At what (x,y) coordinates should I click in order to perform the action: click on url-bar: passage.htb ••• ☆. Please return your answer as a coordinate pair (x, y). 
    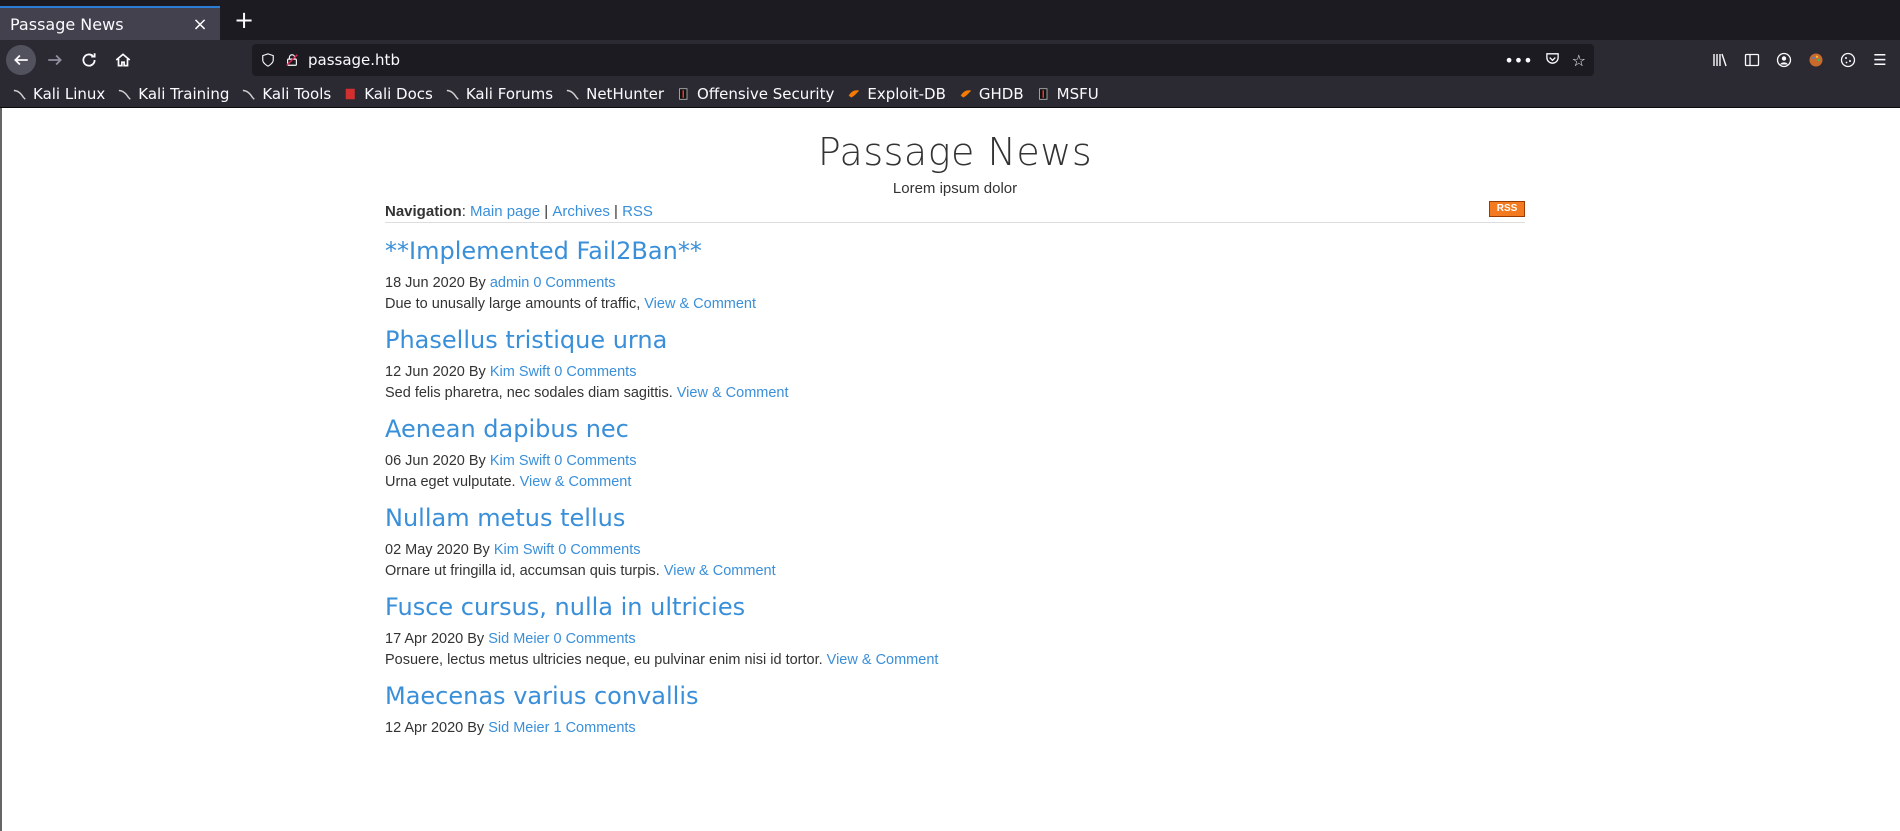
    Looking at the image, I should click on (923, 60).